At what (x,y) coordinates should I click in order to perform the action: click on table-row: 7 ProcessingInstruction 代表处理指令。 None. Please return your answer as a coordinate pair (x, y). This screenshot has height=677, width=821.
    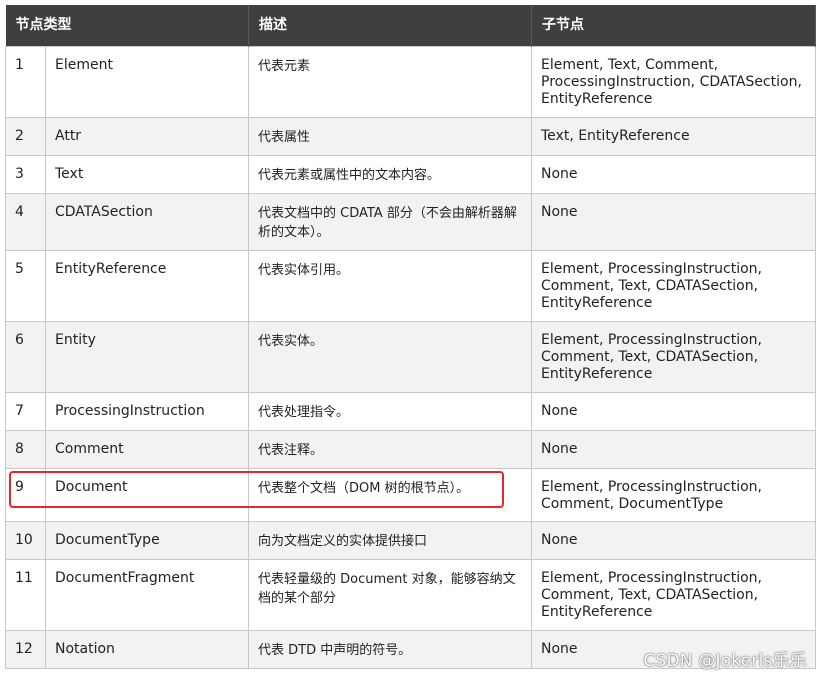
    Looking at the image, I should click on (410, 411).